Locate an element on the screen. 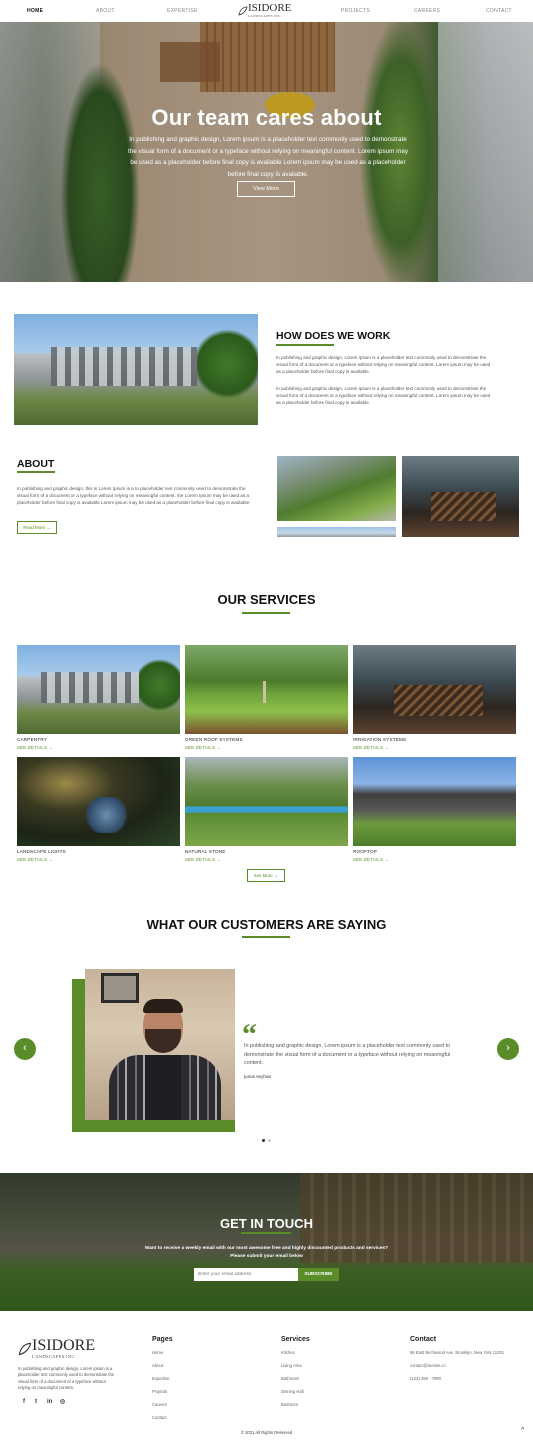 The height and width of the screenshot is (1440, 533). service-image-landscape-lights is located at coordinates (98, 801).